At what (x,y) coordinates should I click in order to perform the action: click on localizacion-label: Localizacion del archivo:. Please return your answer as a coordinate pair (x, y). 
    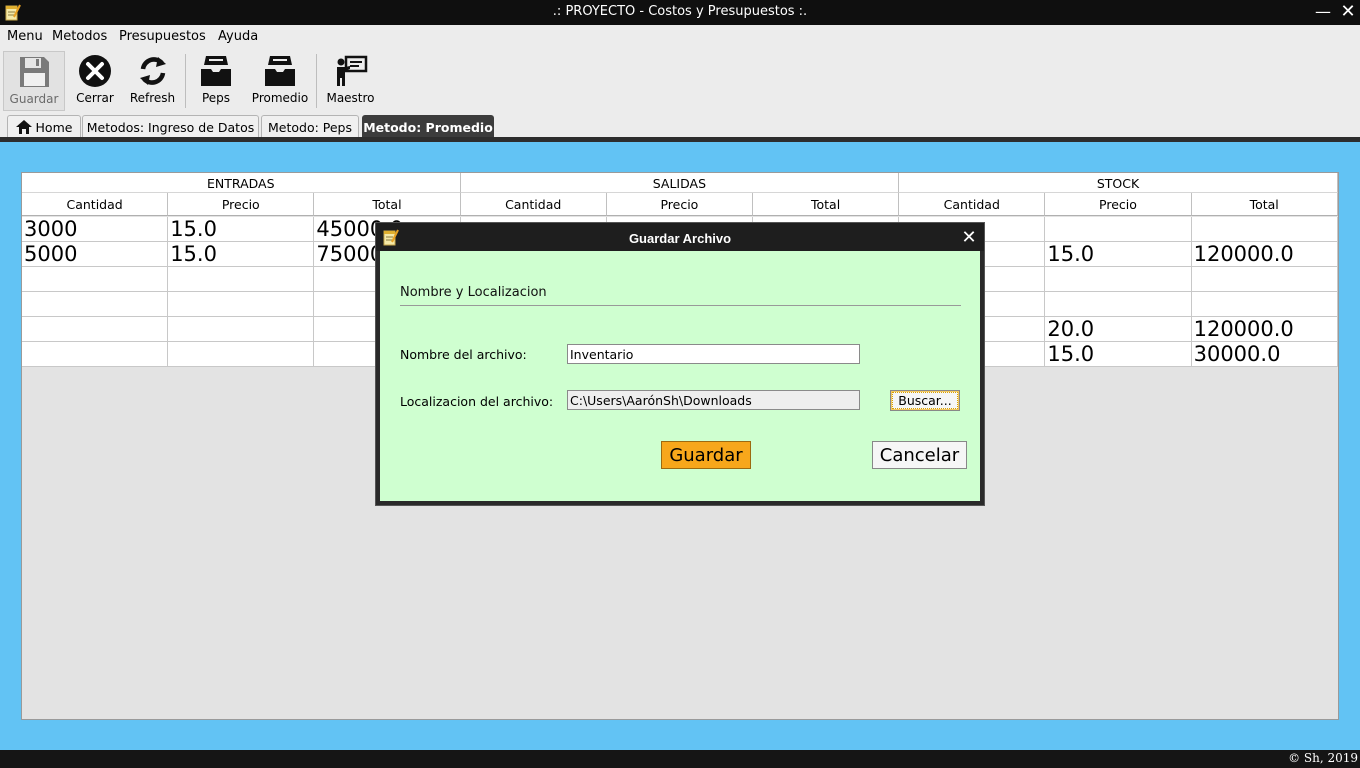
    Looking at the image, I should click on (477, 401).